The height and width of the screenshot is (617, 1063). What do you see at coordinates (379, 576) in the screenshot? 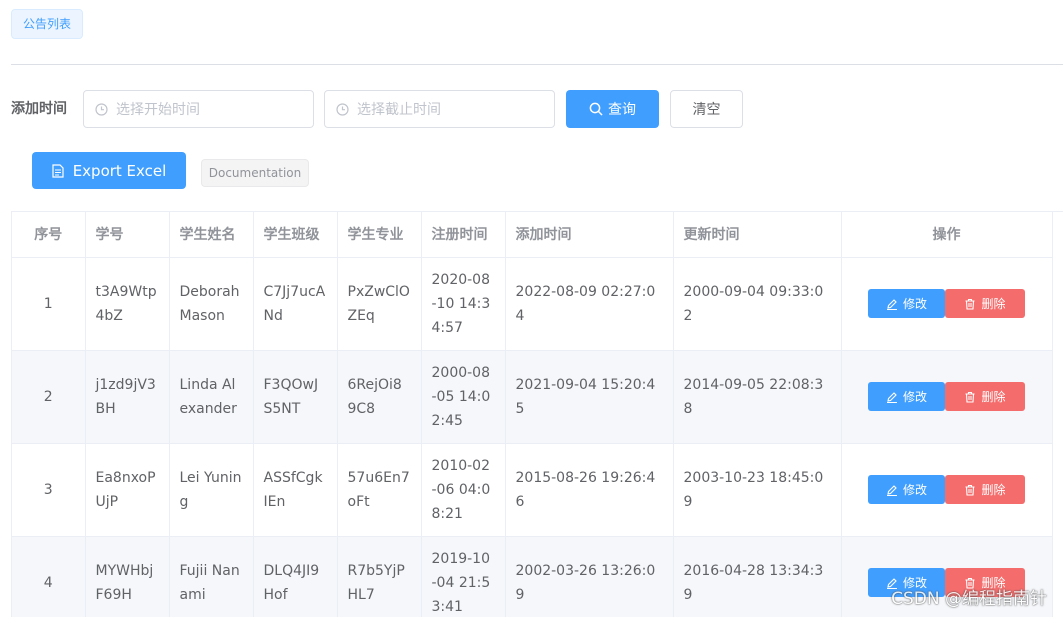
I see `cell-student-major: R7b5YjPHL7` at bounding box center [379, 576].